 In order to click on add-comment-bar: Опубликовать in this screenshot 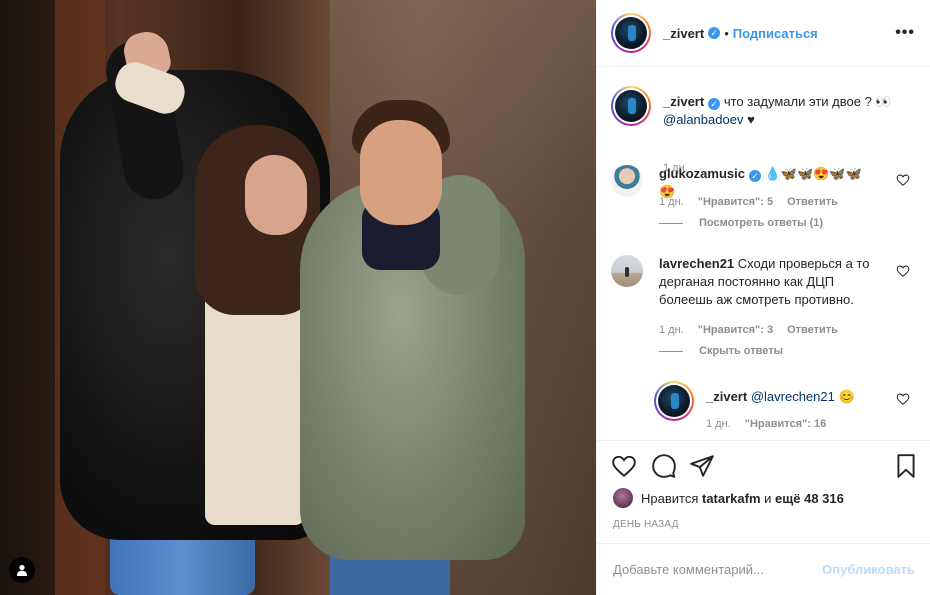, I will do `click(763, 569)`.